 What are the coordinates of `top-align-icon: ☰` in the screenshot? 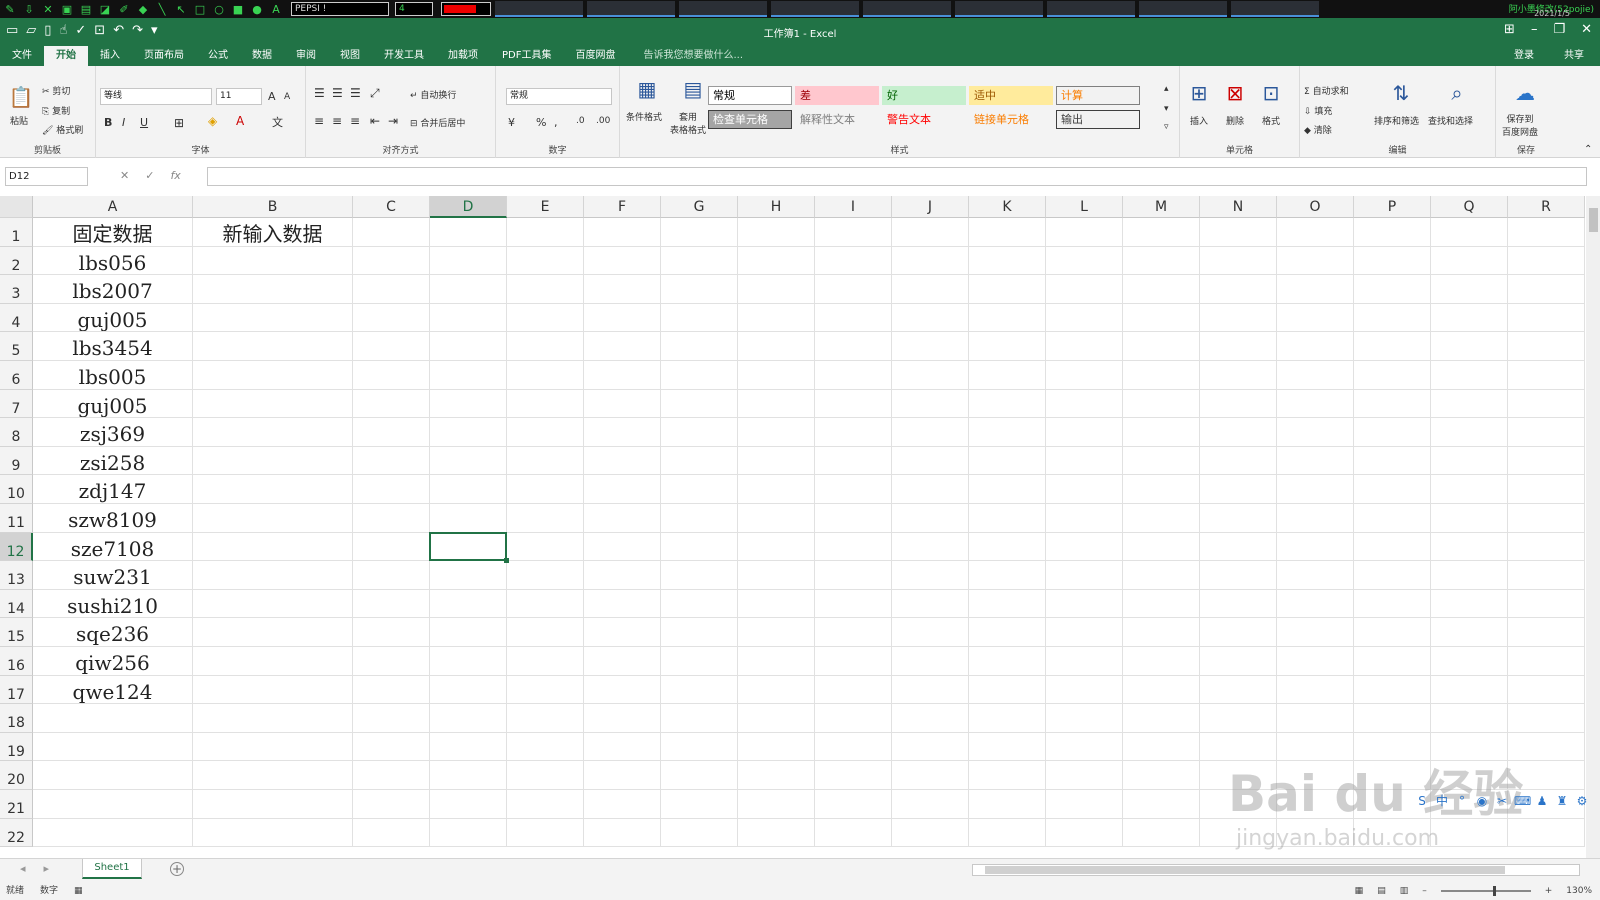 It's located at (319, 93).